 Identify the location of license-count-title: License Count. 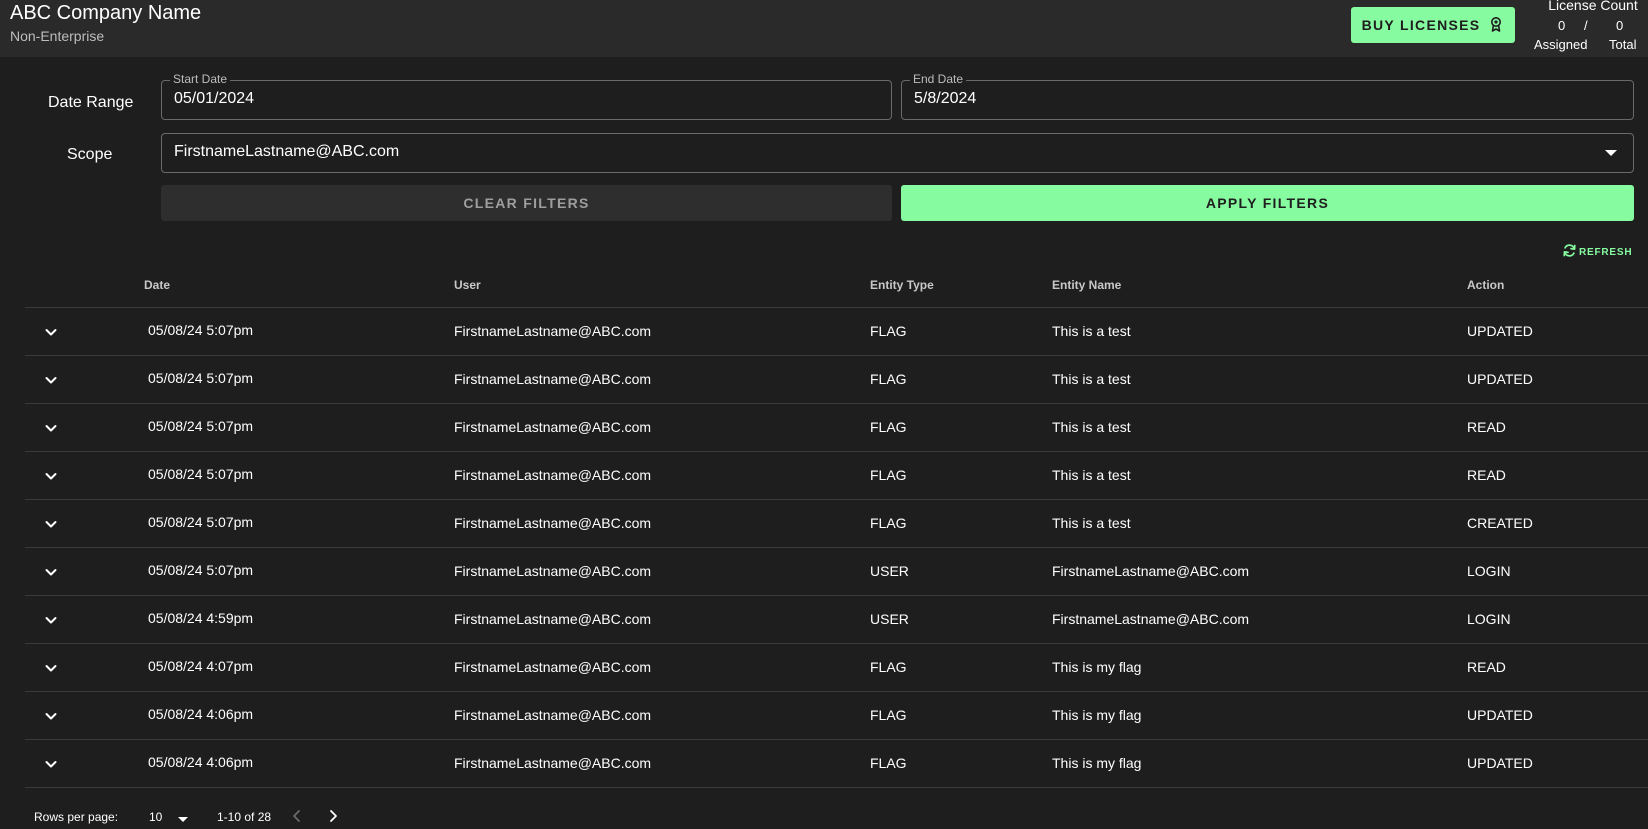
(1593, 6).